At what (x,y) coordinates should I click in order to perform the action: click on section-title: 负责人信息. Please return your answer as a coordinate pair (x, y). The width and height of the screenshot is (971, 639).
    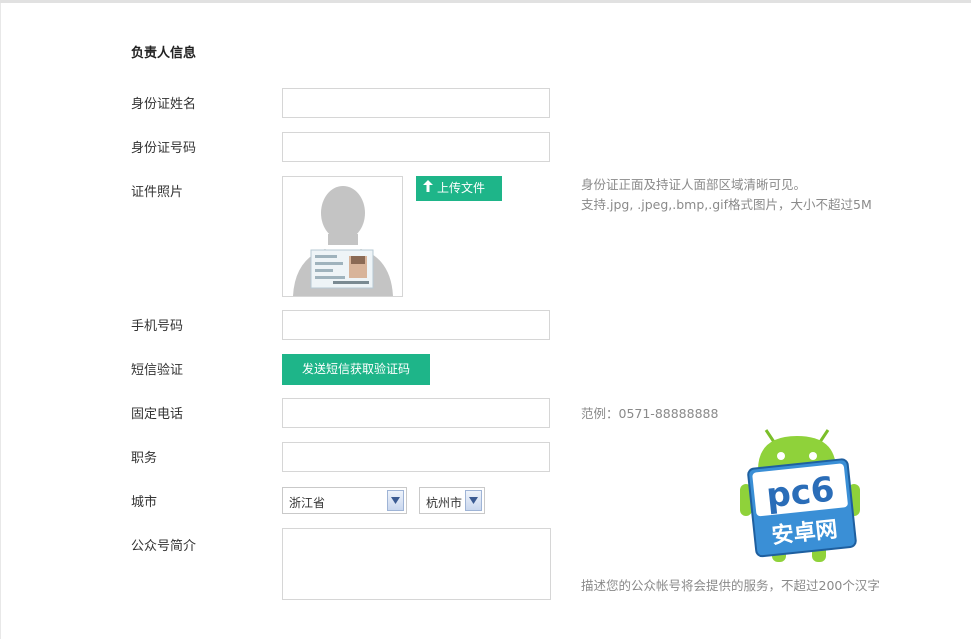
    Looking at the image, I should click on (164, 53).